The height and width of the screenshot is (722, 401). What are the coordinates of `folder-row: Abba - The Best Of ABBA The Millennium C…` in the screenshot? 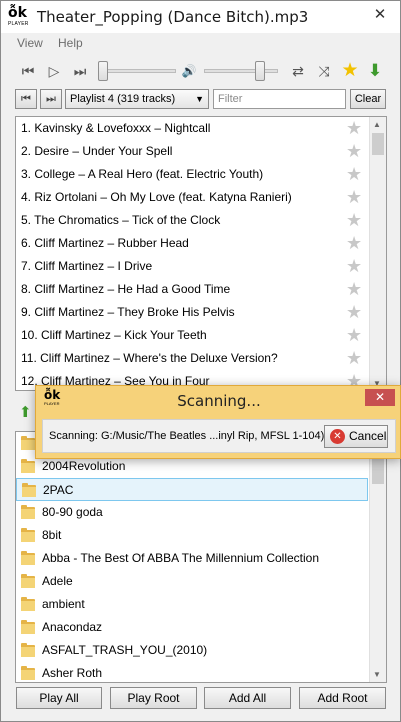 It's located at (192, 558).